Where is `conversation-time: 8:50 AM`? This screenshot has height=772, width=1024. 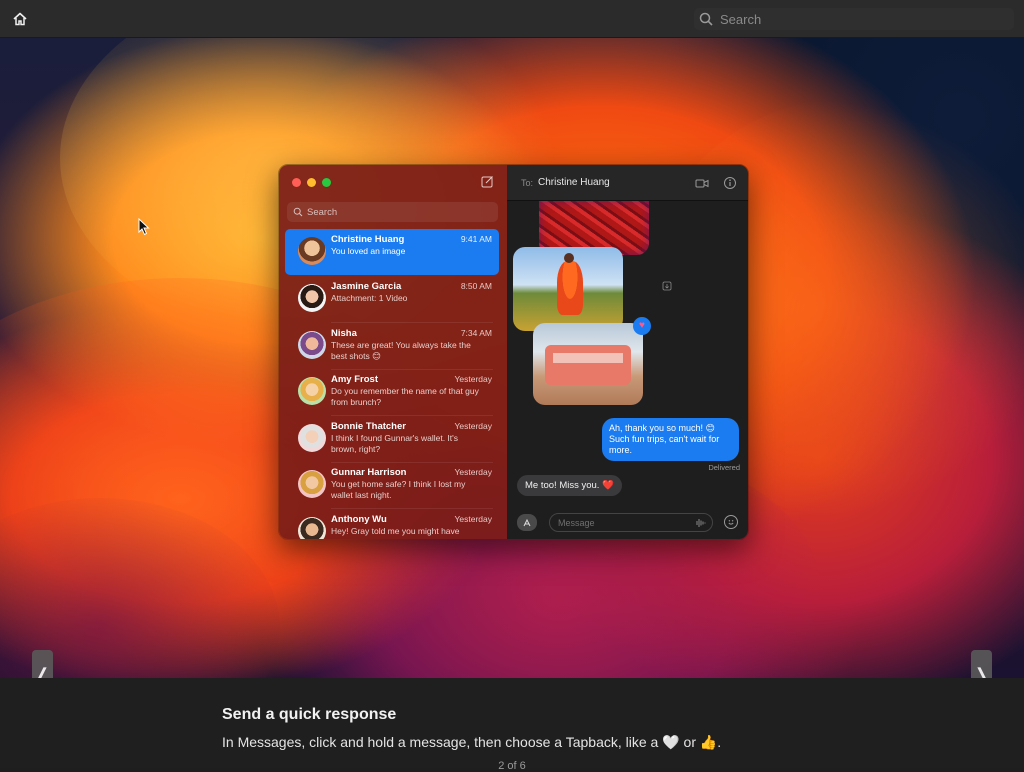 conversation-time: 8:50 AM is located at coordinates (476, 286).